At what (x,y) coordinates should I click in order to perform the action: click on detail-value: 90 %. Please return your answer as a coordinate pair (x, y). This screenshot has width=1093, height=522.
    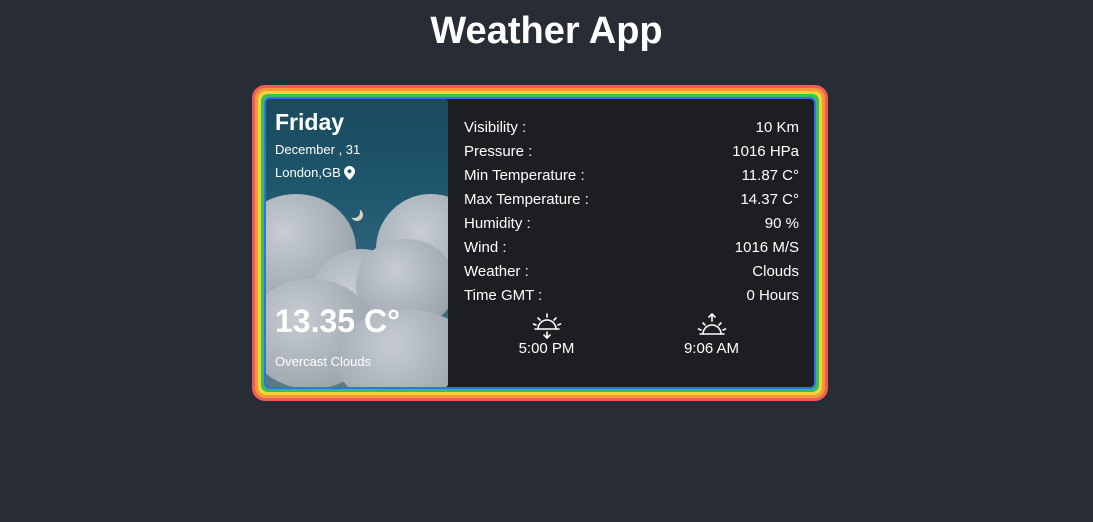
    Looking at the image, I should click on (781, 223).